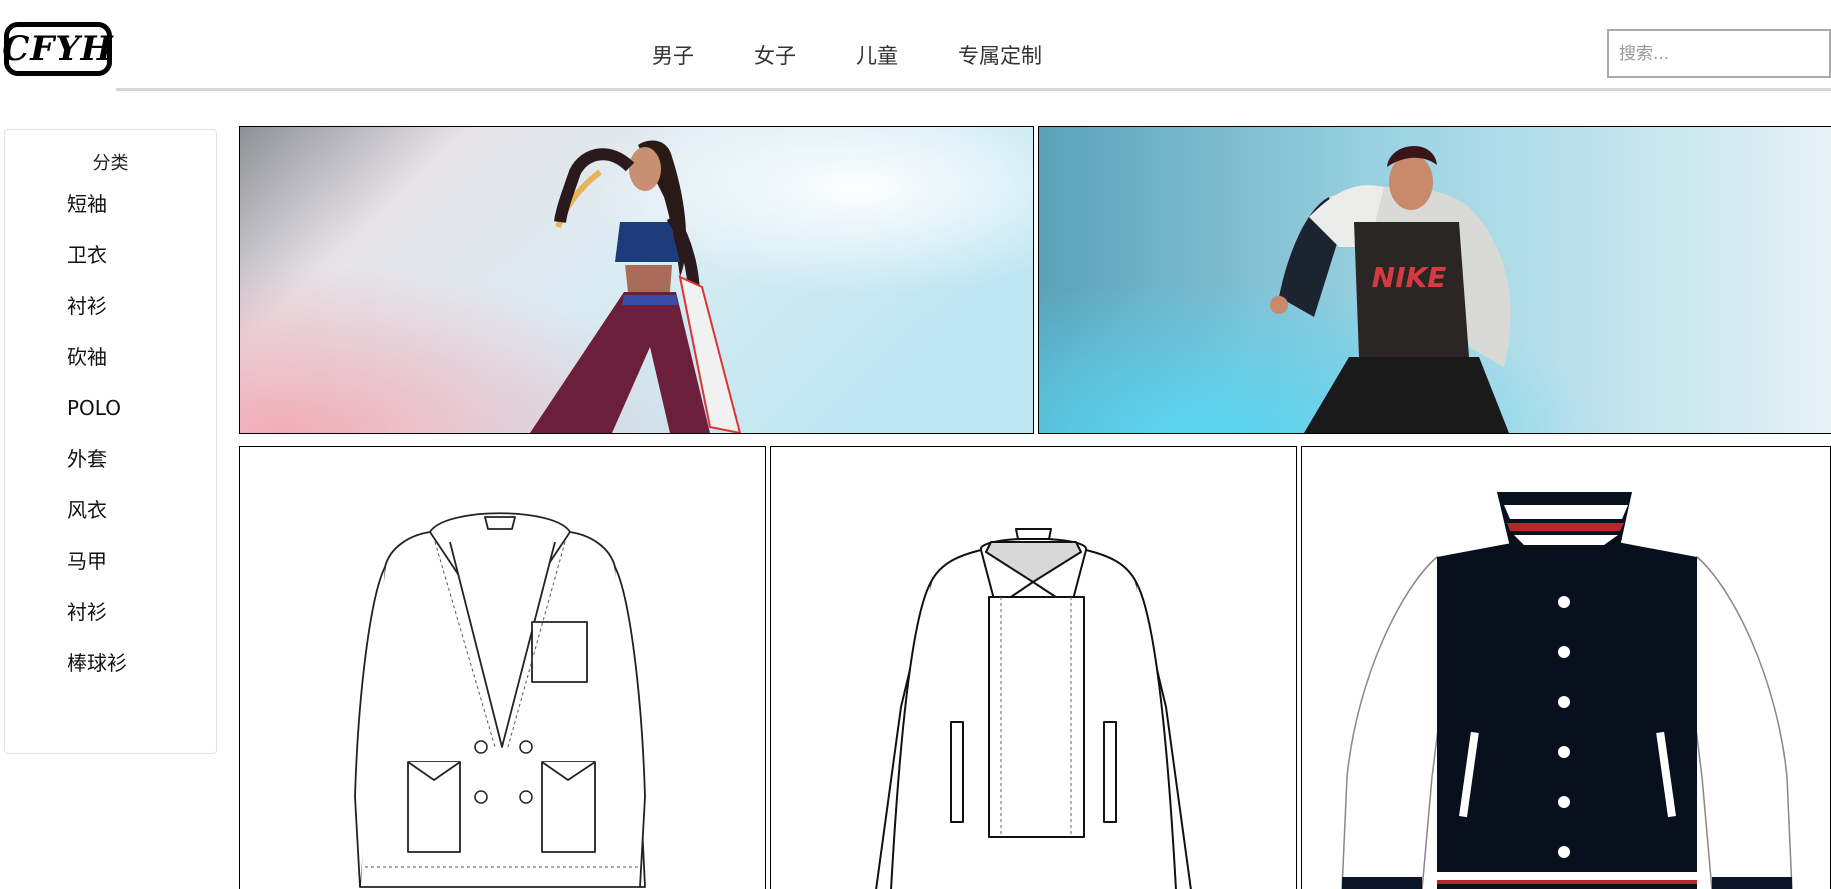  I want to click on nav-item-men: 男子, so click(673, 55).